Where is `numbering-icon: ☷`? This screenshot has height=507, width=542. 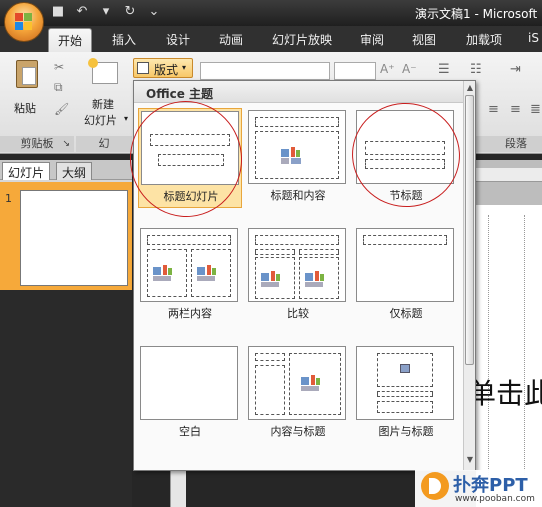 numbering-icon: ☷ is located at coordinates (476, 69).